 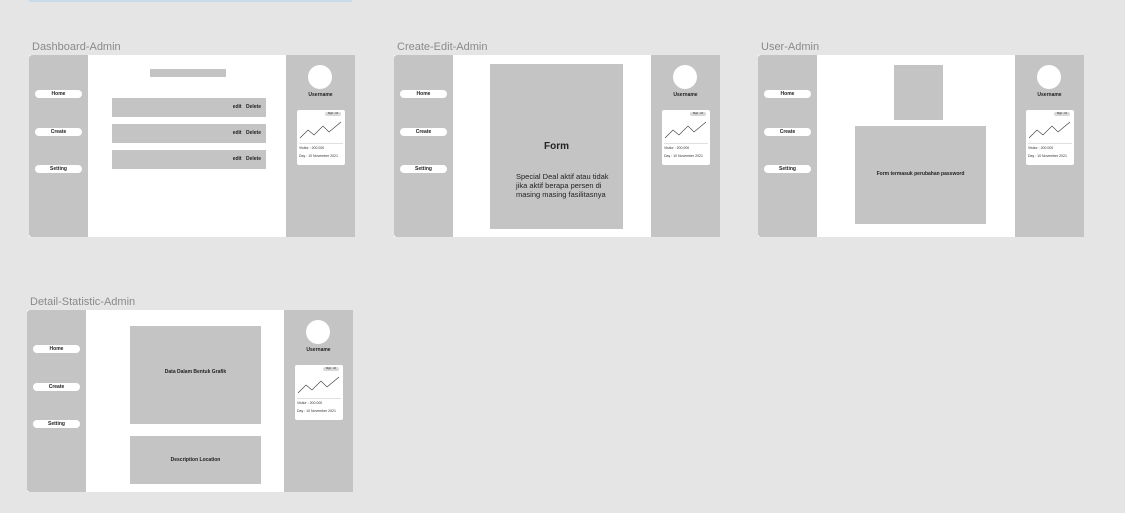 I want to click on form-title: Form, so click(x=556, y=146).